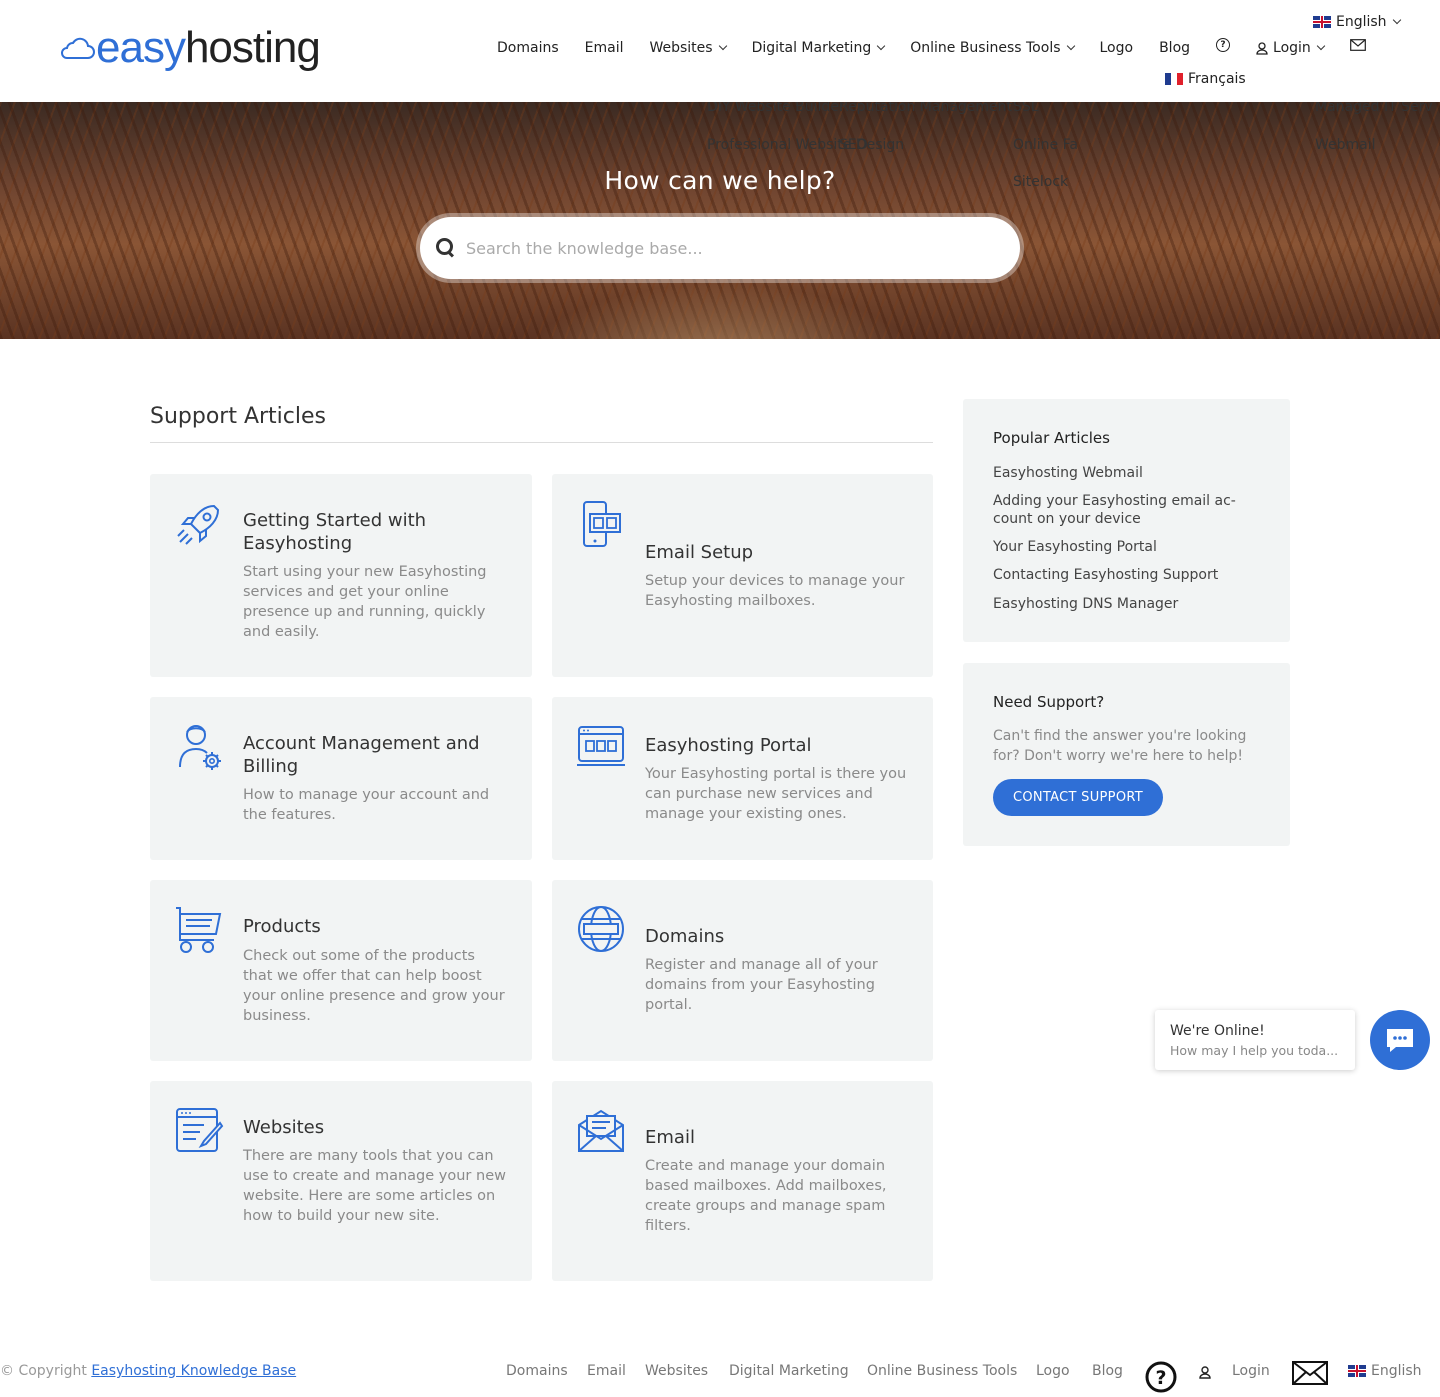 Image resolution: width=1440 pixels, height=1397 pixels. Describe the element at coordinates (1217, 1031) in the screenshot. I see `chat-title: We're Online!` at that location.